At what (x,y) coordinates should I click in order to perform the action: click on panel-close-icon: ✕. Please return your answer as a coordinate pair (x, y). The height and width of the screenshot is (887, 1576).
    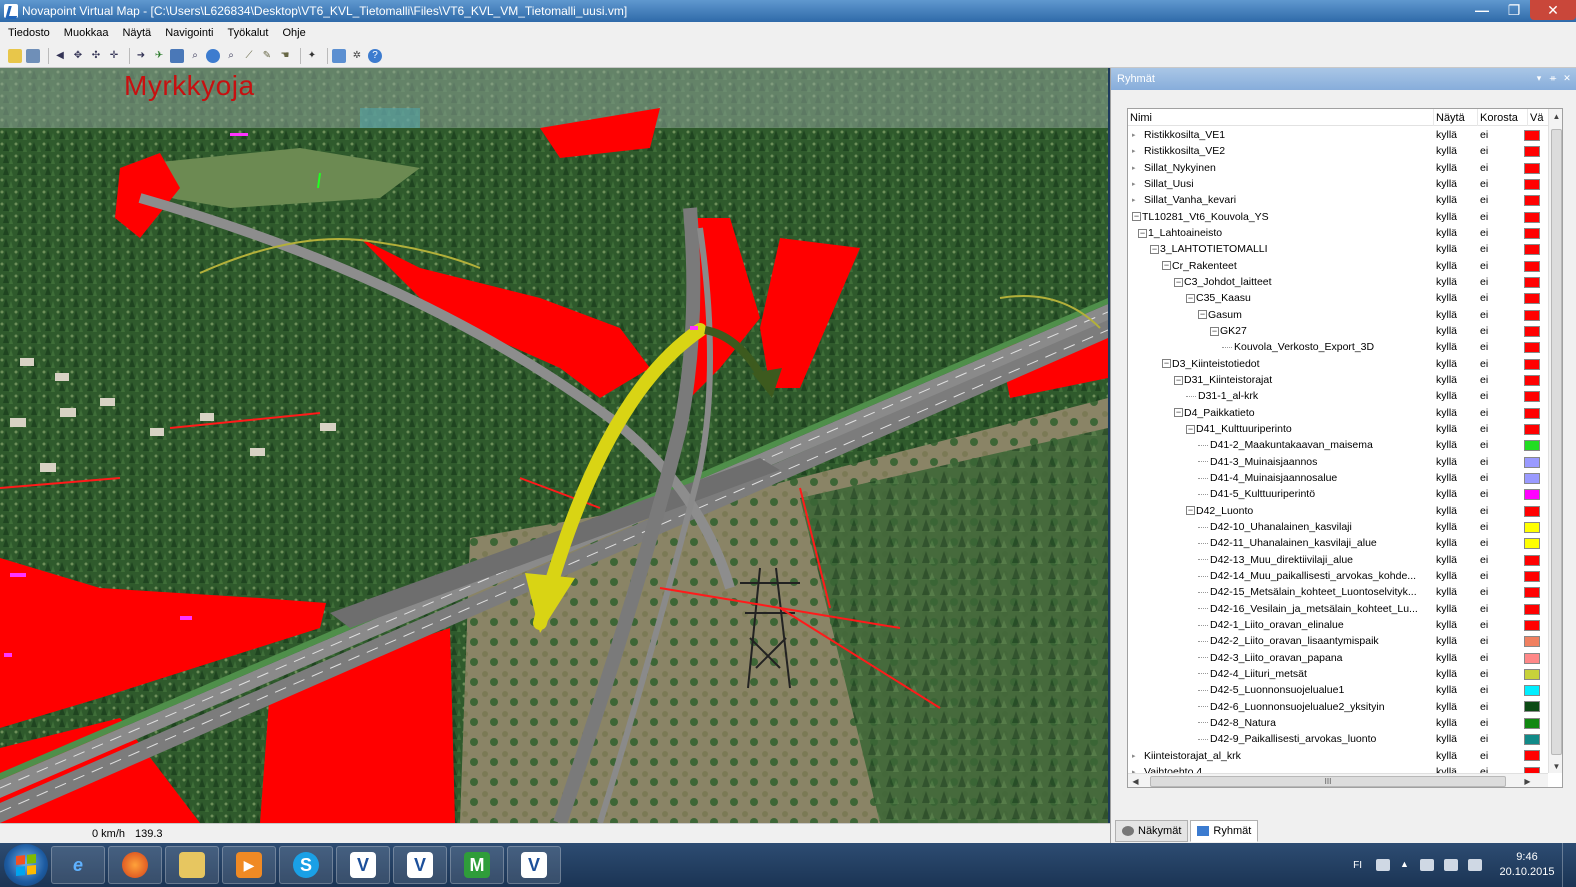
    Looking at the image, I should click on (1567, 78).